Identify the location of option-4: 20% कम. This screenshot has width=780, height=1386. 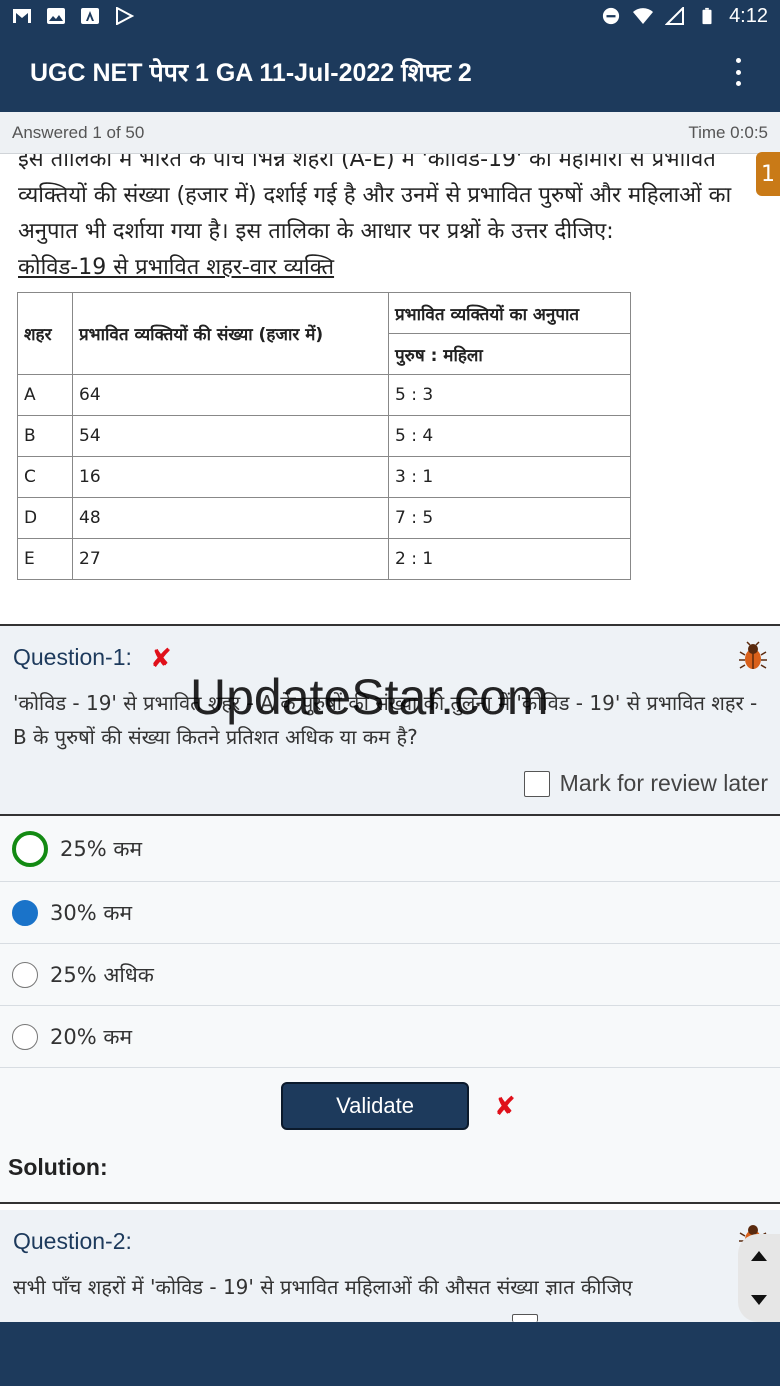
(390, 1037).